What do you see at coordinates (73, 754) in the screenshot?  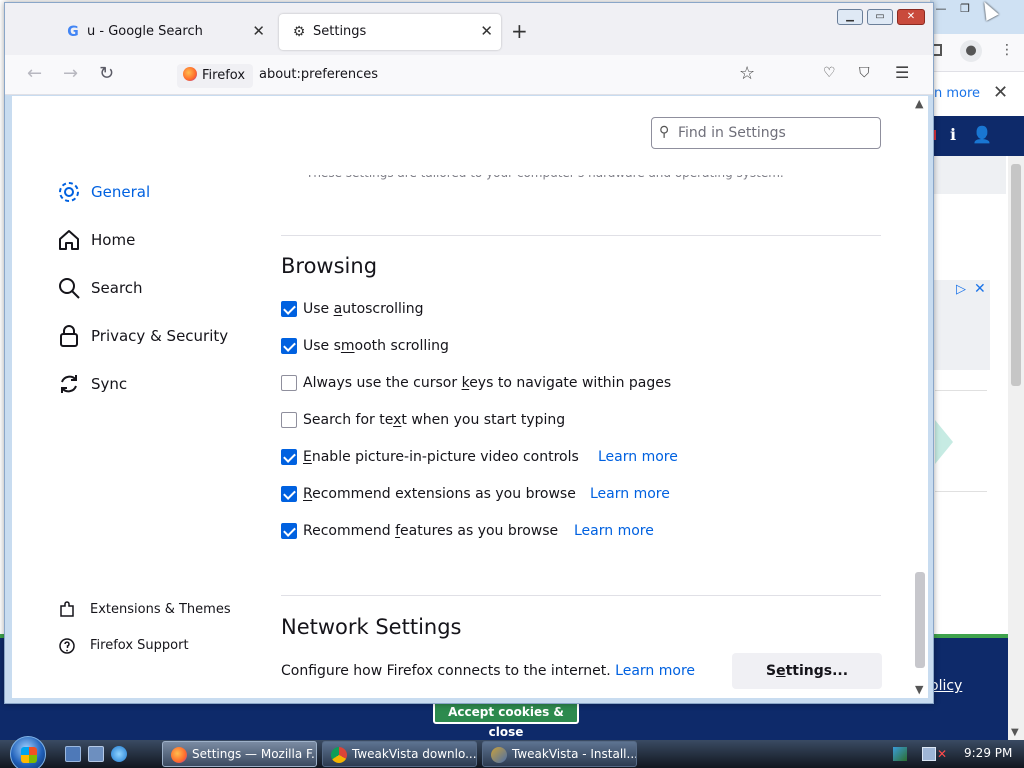 I see `show-desktop-icon` at bounding box center [73, 754].